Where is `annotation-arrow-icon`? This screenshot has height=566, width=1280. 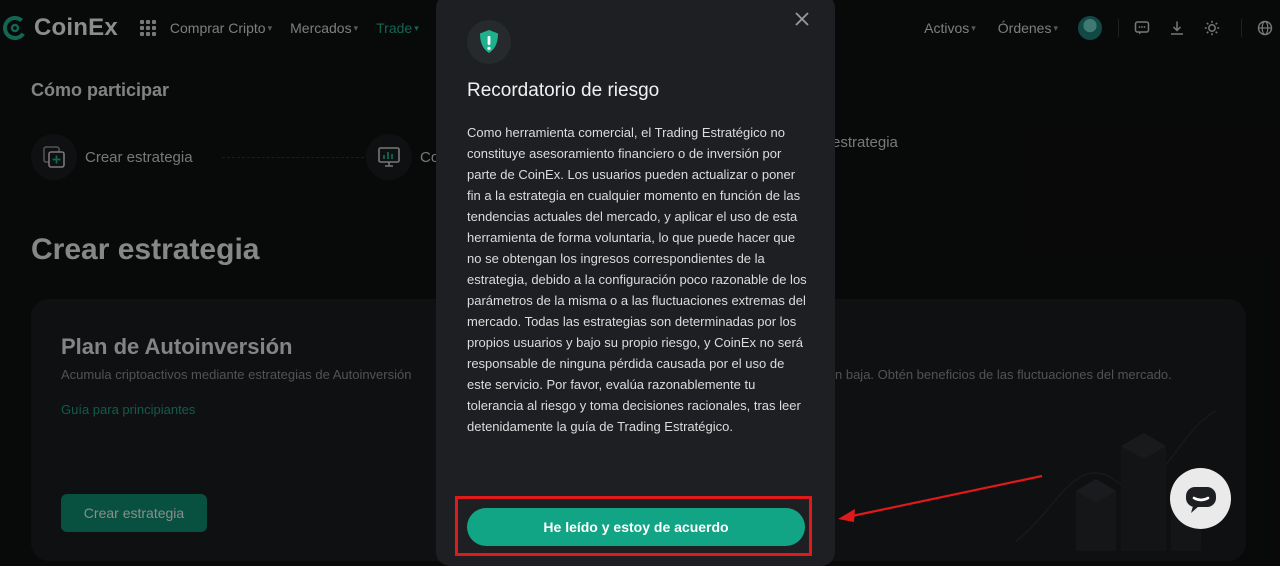 annotation-arrow-icon is located at coordinates (940, 498).